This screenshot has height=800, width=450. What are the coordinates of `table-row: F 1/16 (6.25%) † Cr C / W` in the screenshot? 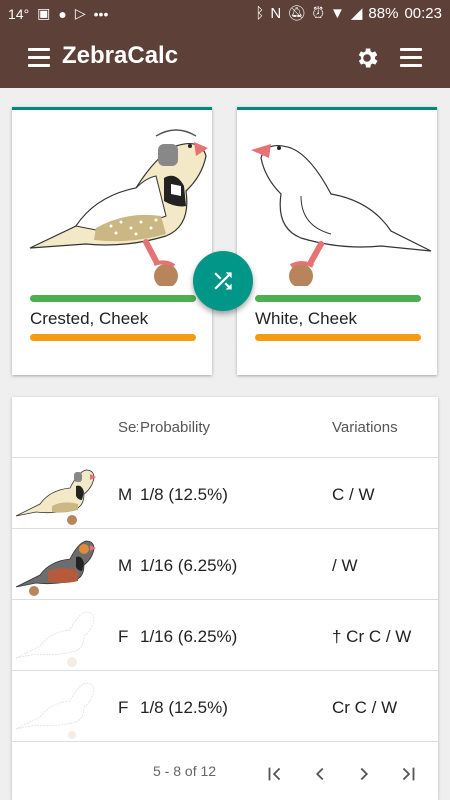 It's located at (225, 635).